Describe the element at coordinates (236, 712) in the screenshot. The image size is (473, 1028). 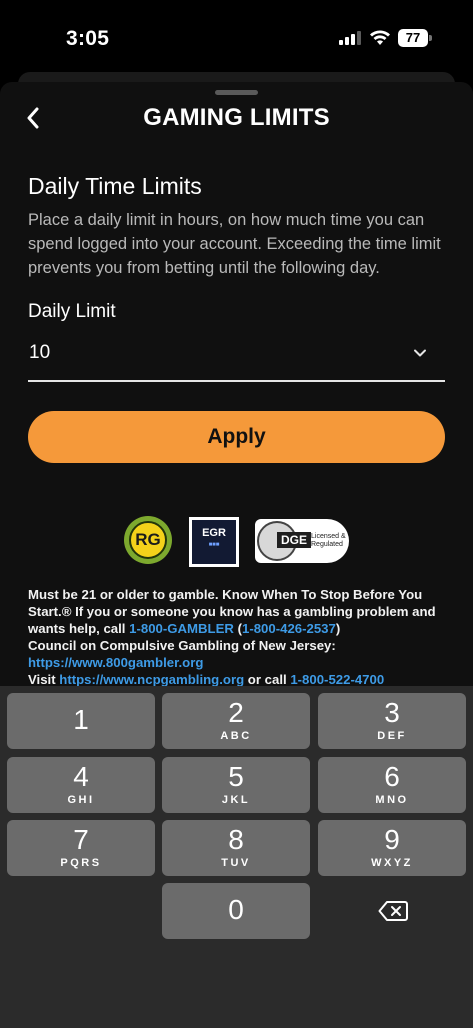
I see `key-digit: 2` at that location.